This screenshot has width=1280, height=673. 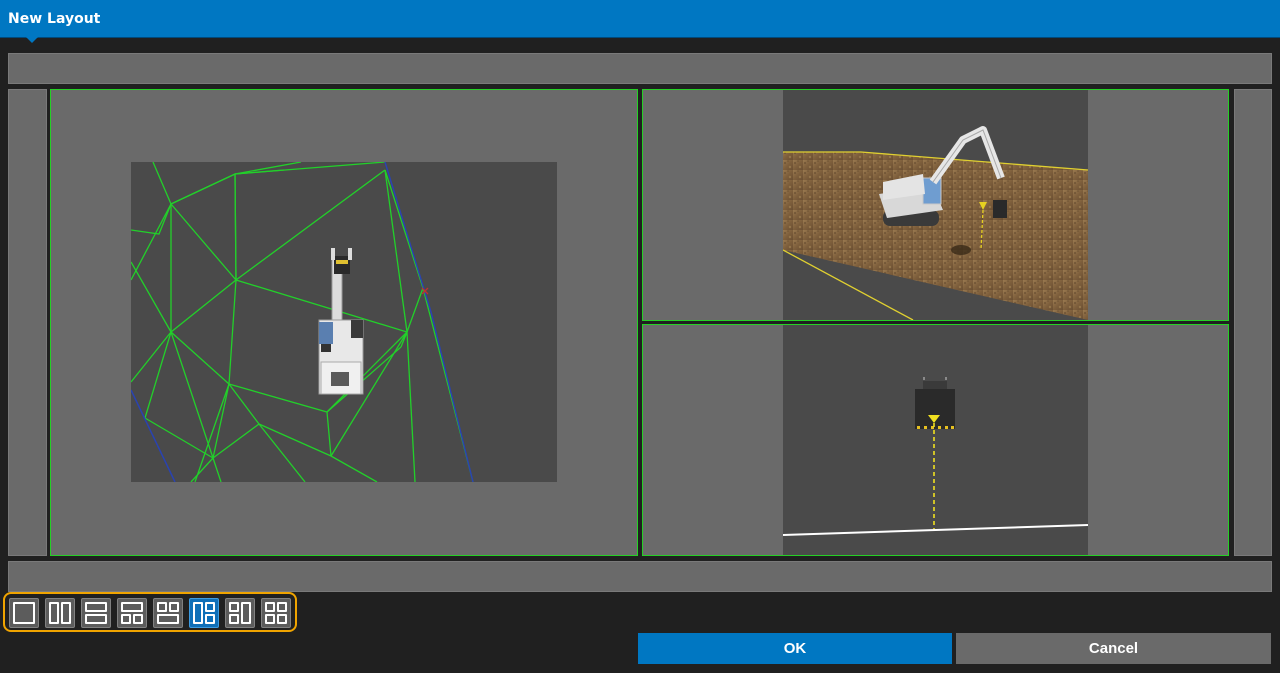 I want to click on bottom-dock-zone, so click(x=640, y=576).